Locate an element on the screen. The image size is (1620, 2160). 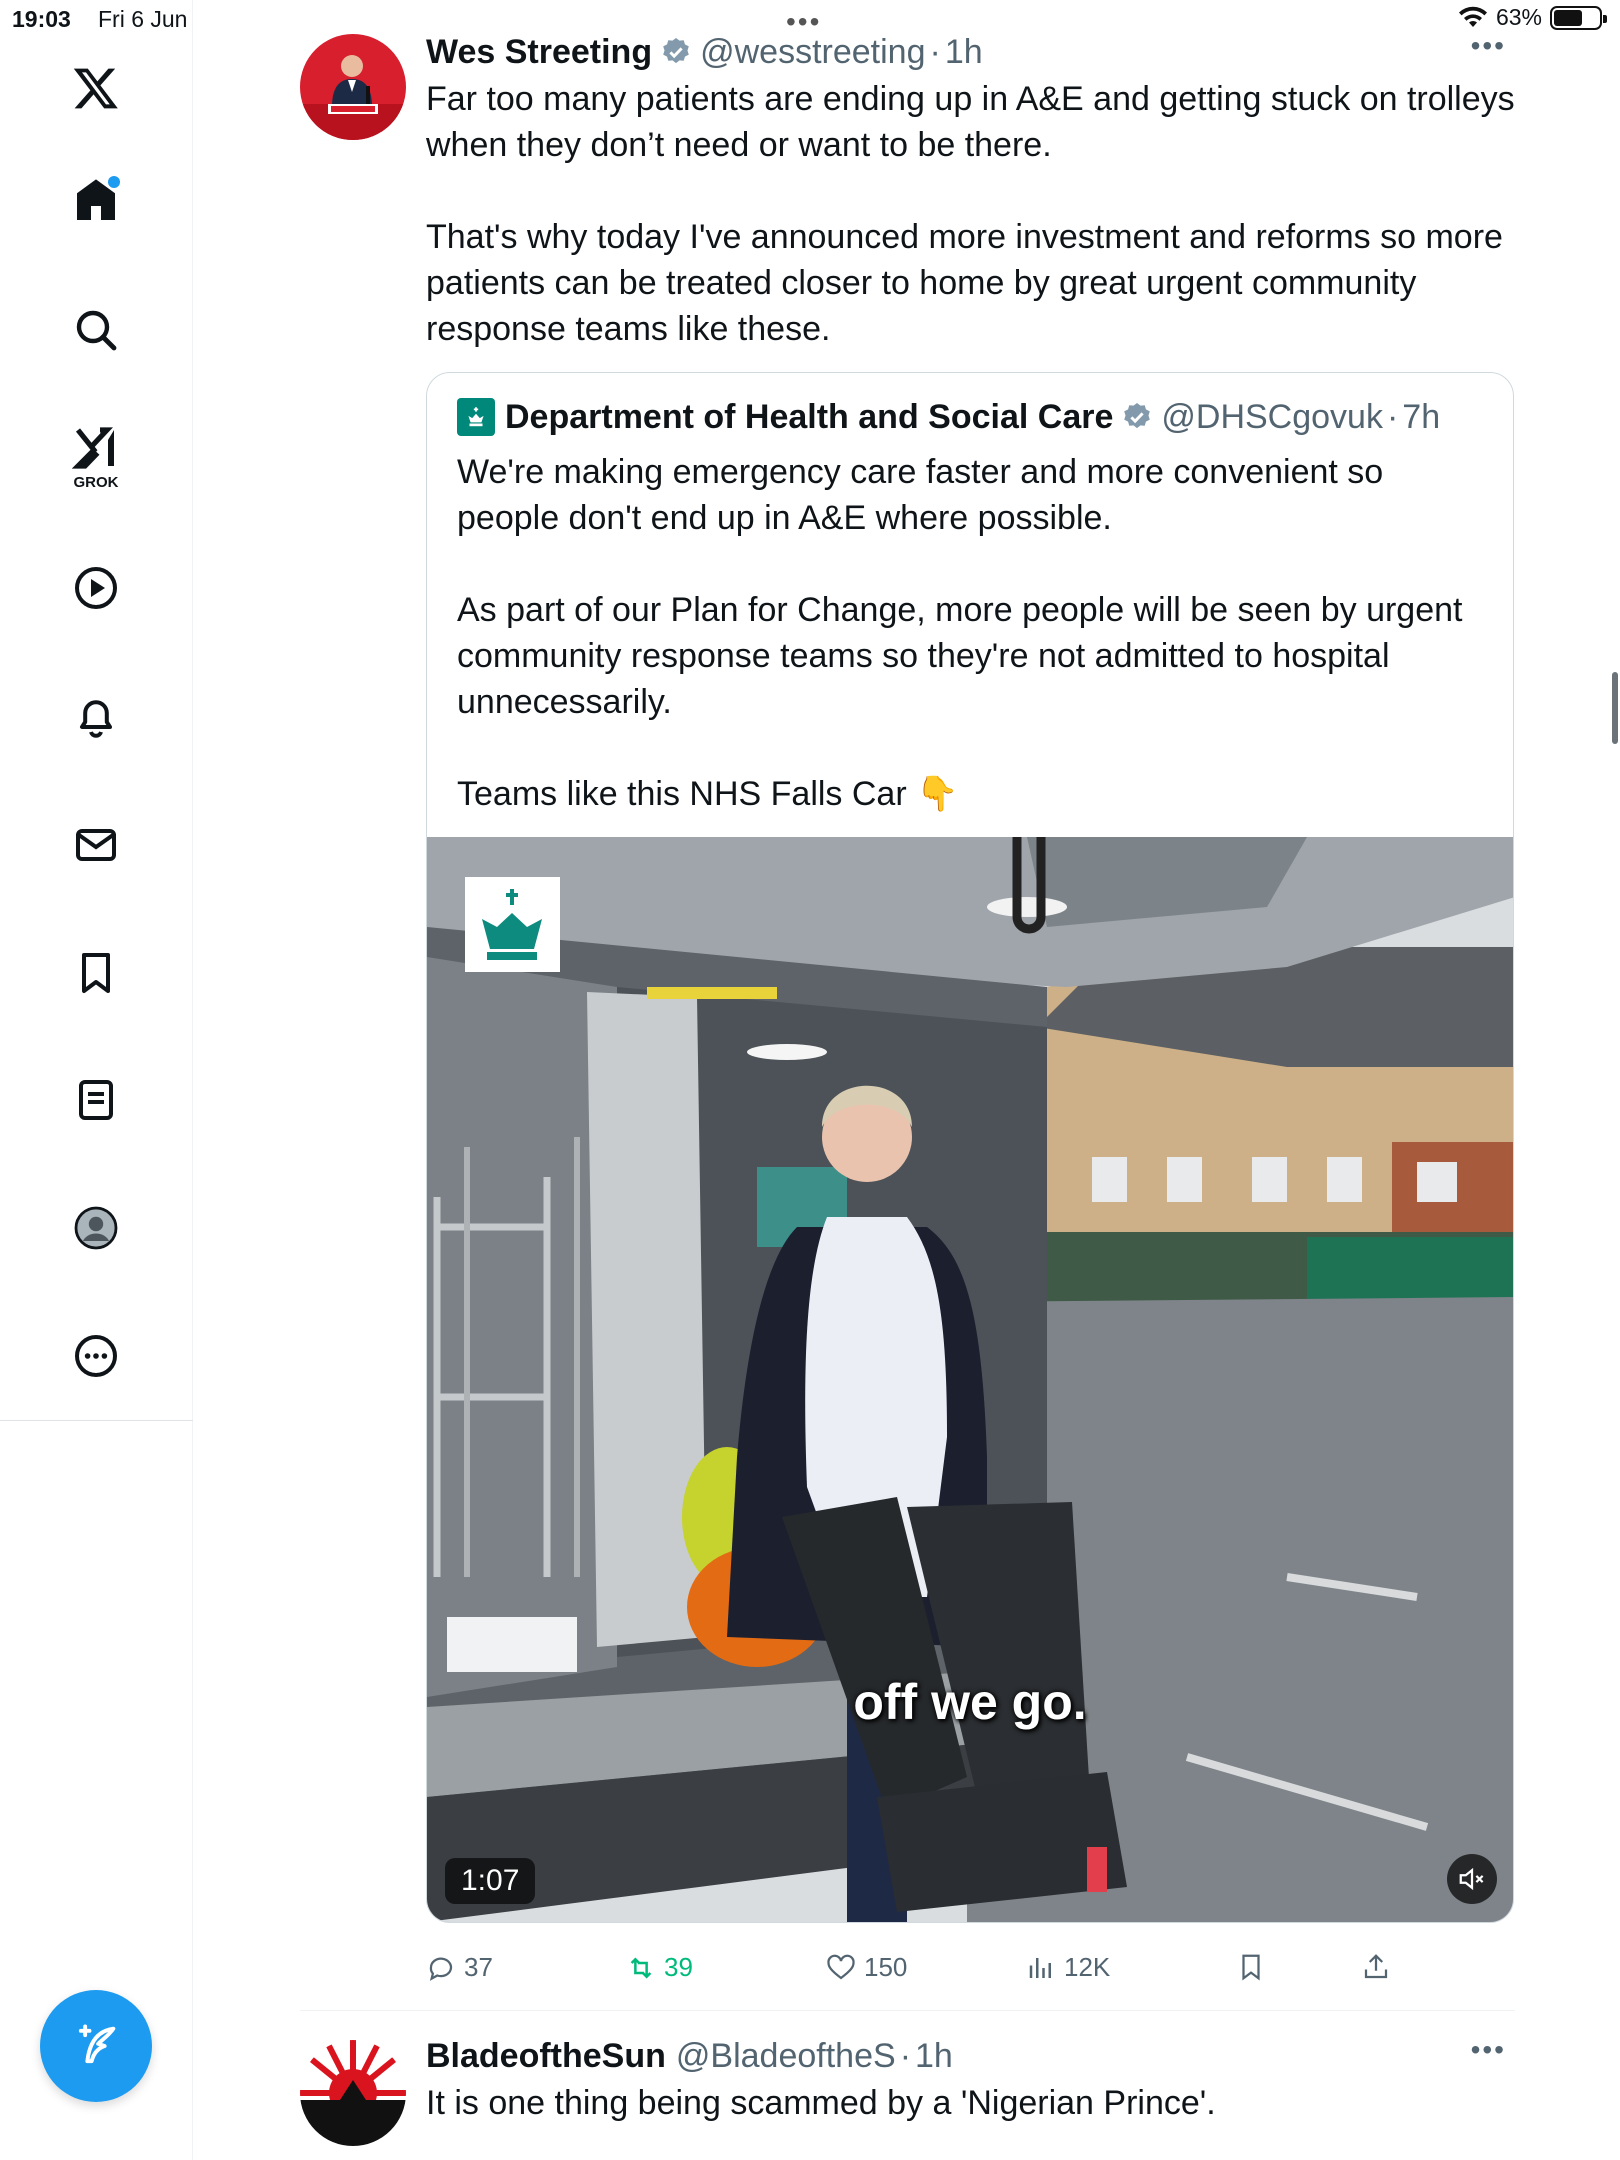
quote-paragraph: Teams like this NHS Falls Car 👇 is located at coordinates (708, 794).